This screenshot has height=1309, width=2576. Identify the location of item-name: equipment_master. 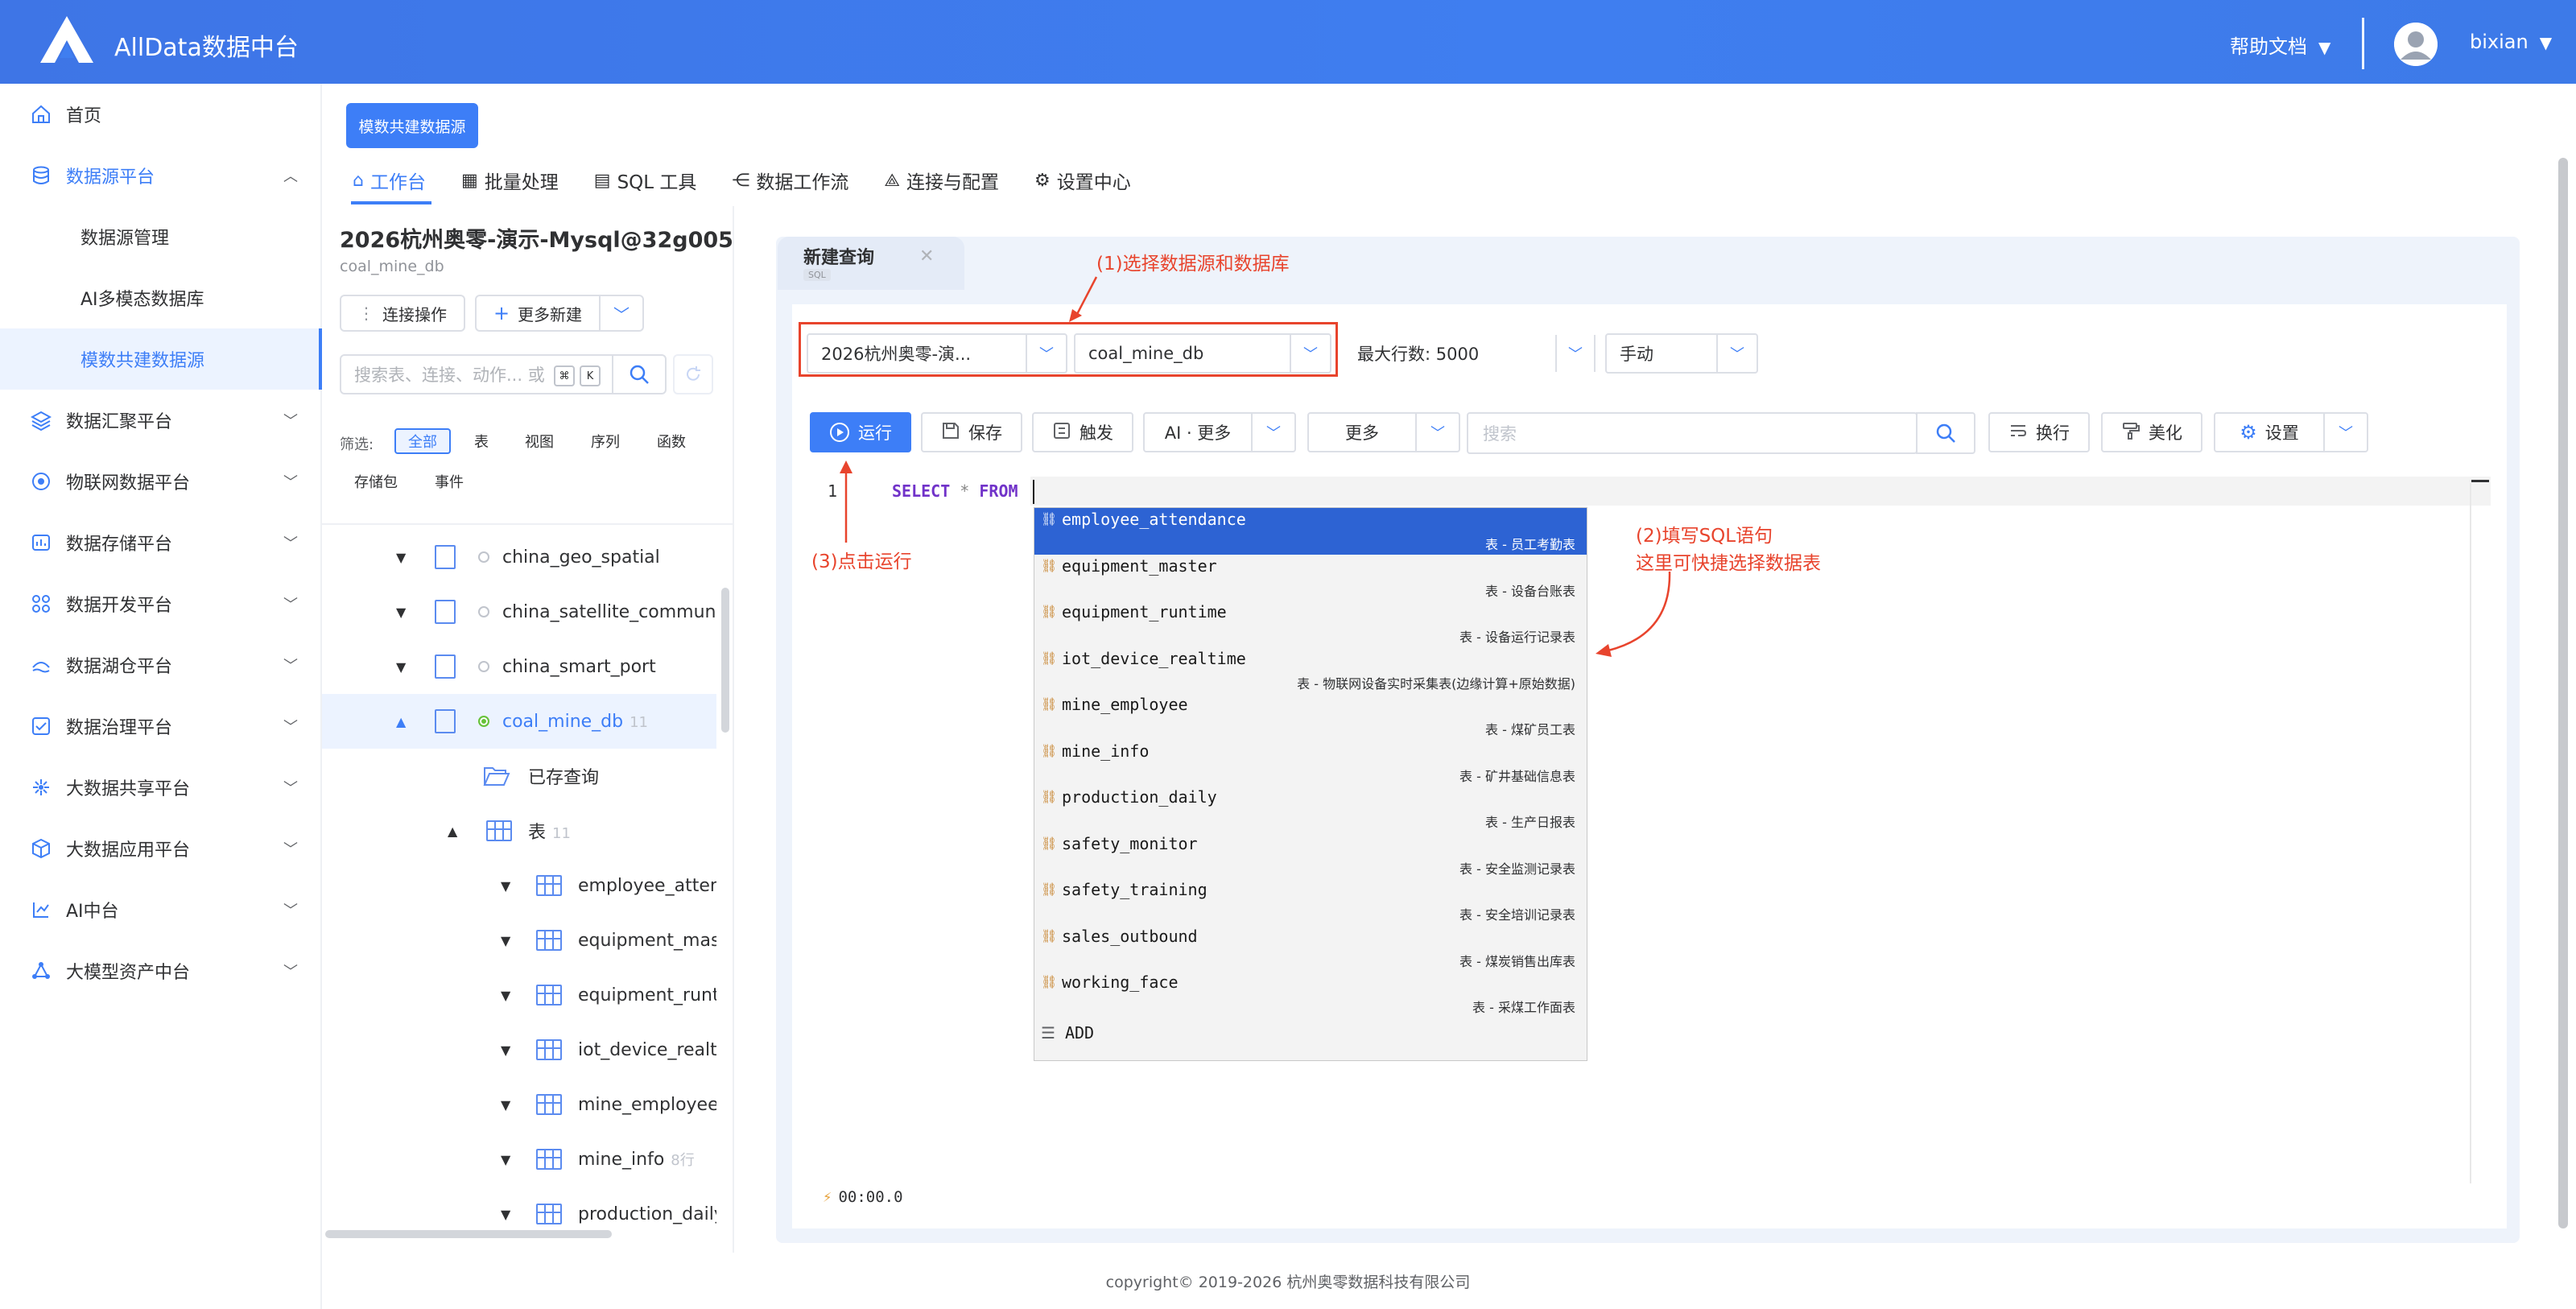
(1139, 565).